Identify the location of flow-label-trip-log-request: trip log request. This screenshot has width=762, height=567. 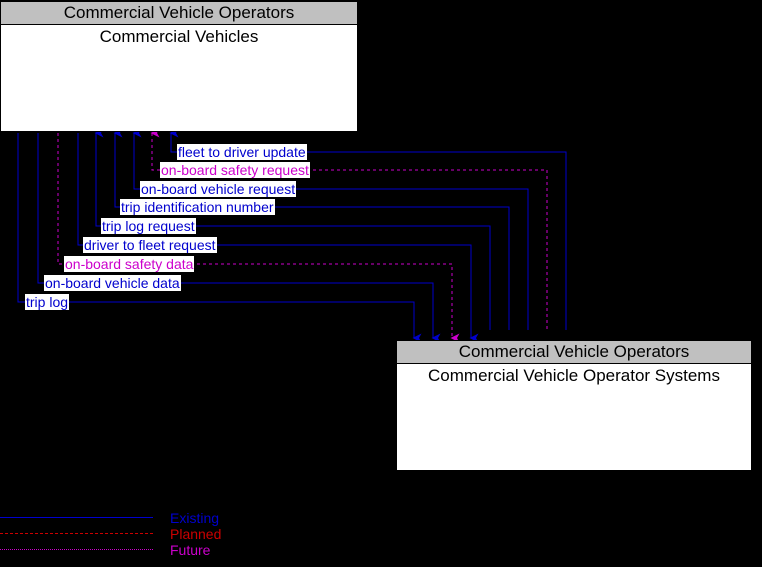
(148, 226).